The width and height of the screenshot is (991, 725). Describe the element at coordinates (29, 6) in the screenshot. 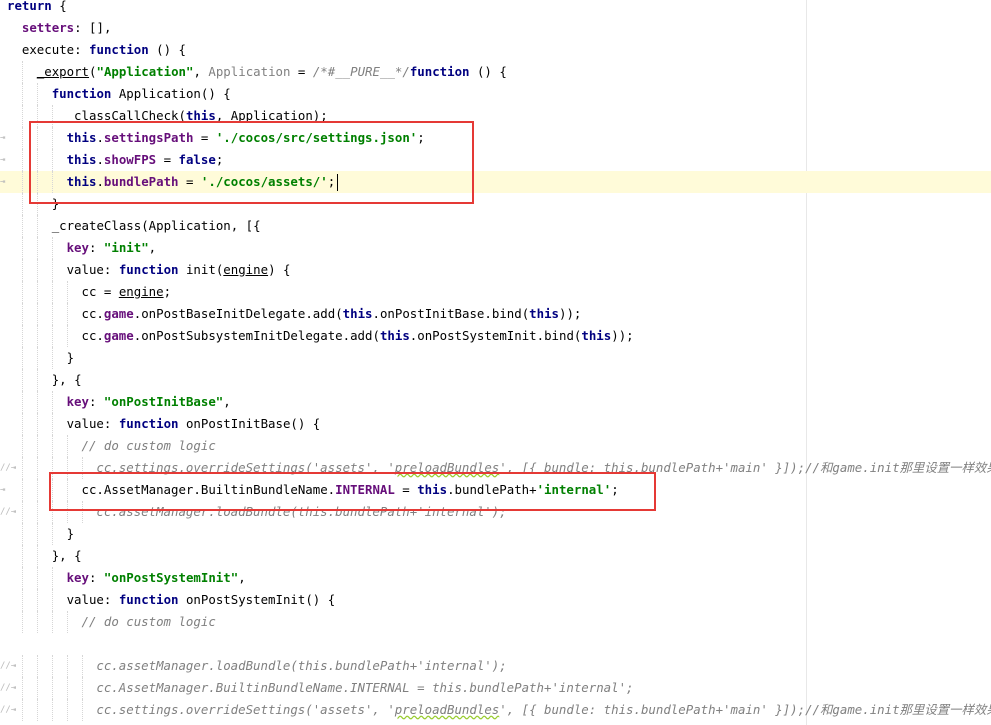

I see `code-token: return` at that location.